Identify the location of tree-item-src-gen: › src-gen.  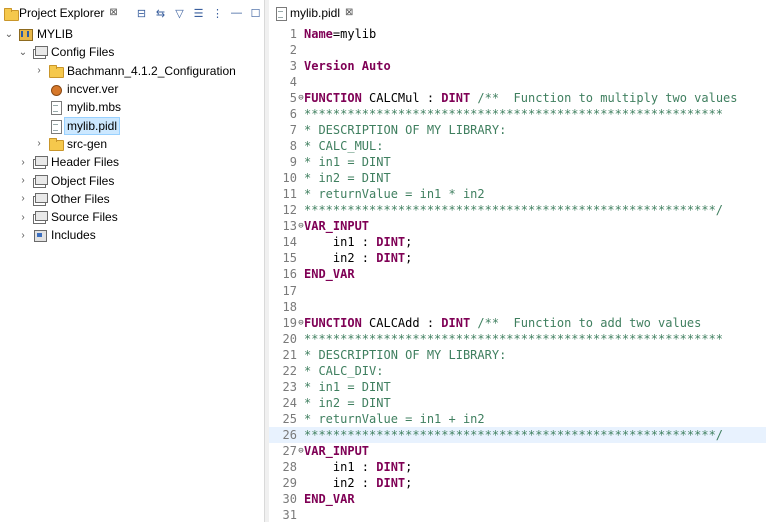
(132, 144).